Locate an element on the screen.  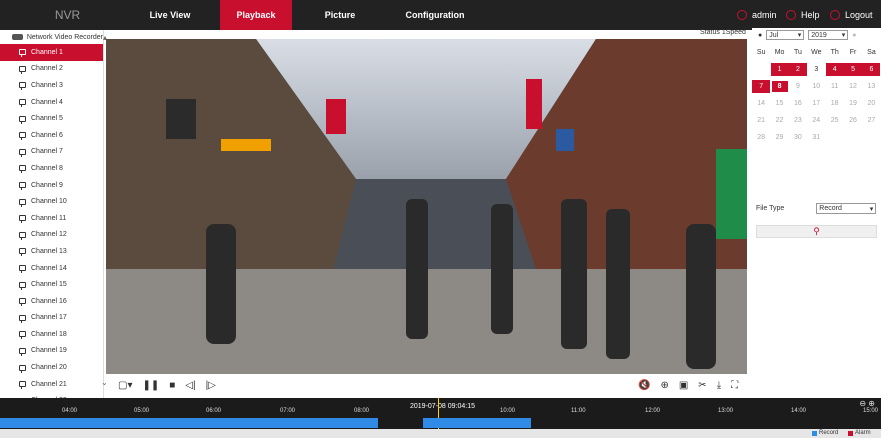
sidebar-item-channel: Channel 5 is located at coordinates (51, 118).